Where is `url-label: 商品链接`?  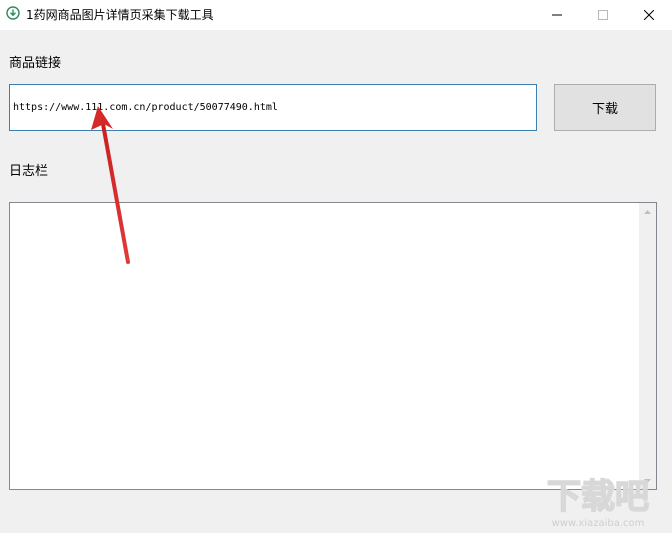
url-label: 商品链接 is located at coordinates (35, 63).